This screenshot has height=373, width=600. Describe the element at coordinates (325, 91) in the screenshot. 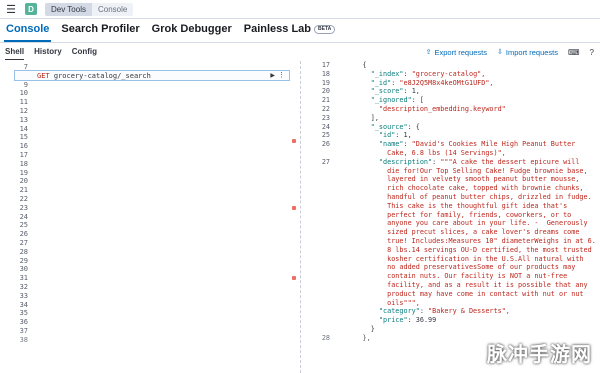

I see `output-line-number: 20` at that location.